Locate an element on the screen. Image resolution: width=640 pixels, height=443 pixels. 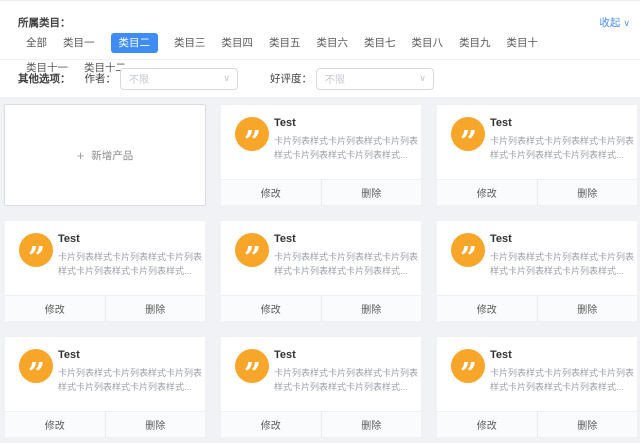
category-tab-list: 全部 类目一 类目二 类目三 类目四 类目五 类目六 类目七 类目八 类目九 类目十 类目十一 类目十二 is located at coordinates (287, 55).